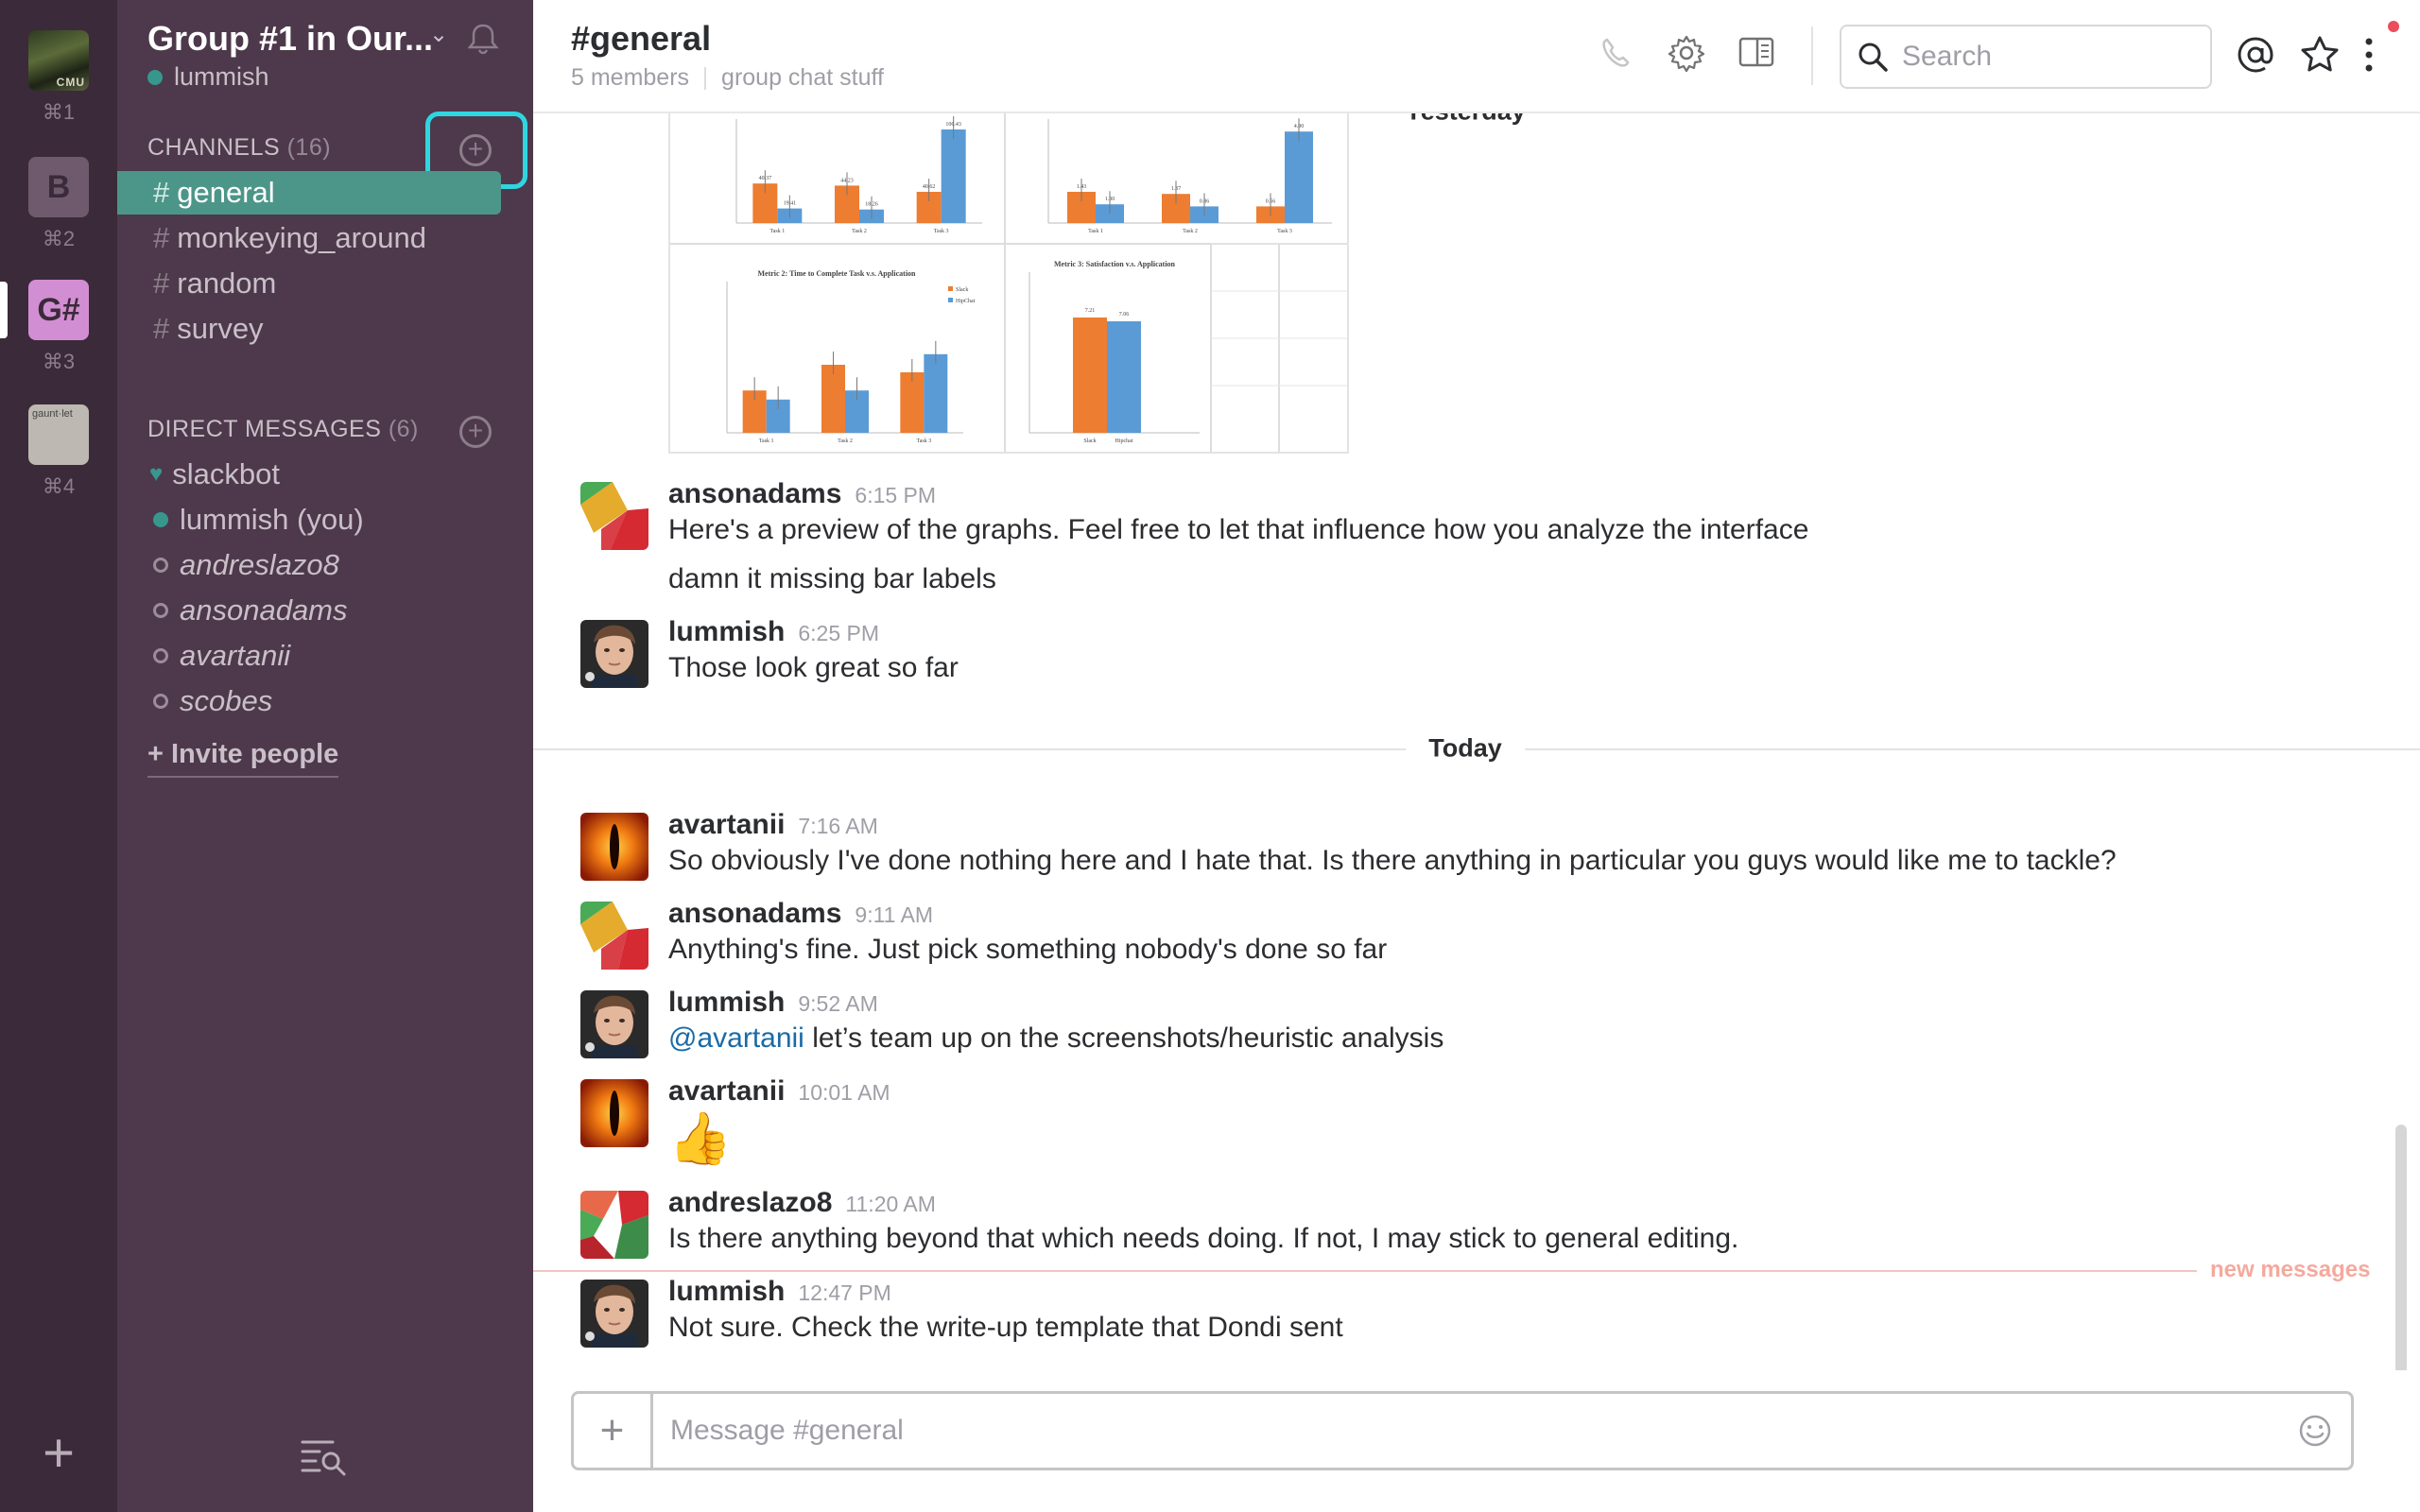  I want to click on channels-header-label: CHANNELS, so click(214, 147).